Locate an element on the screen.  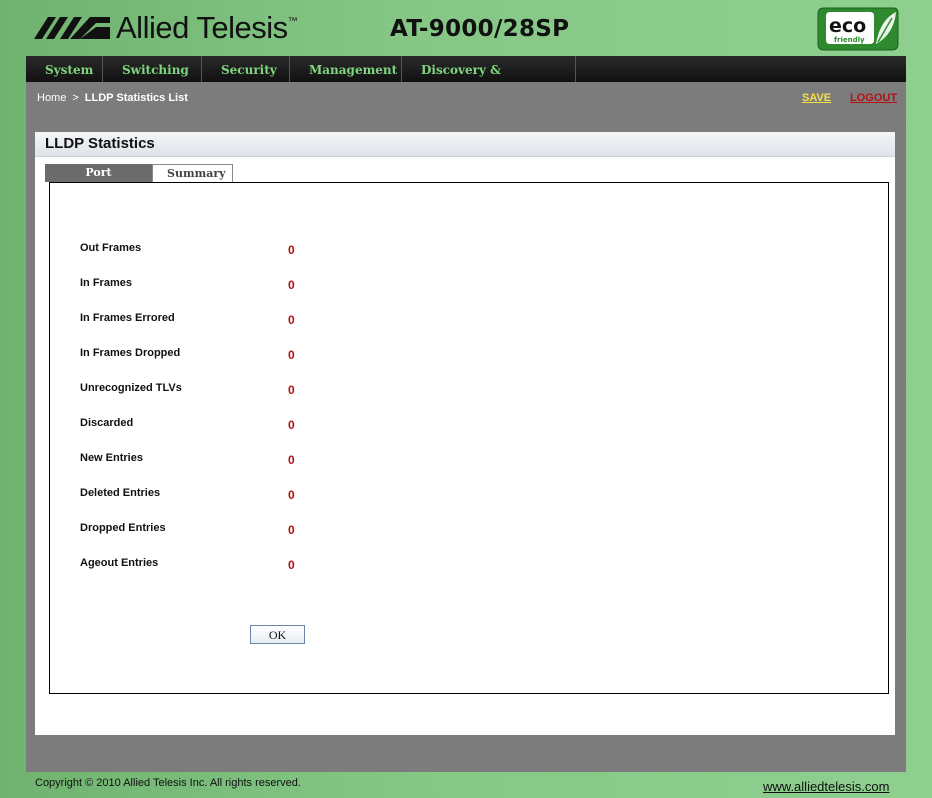
stat-label: In Frames is located at coordinates (106, 283).